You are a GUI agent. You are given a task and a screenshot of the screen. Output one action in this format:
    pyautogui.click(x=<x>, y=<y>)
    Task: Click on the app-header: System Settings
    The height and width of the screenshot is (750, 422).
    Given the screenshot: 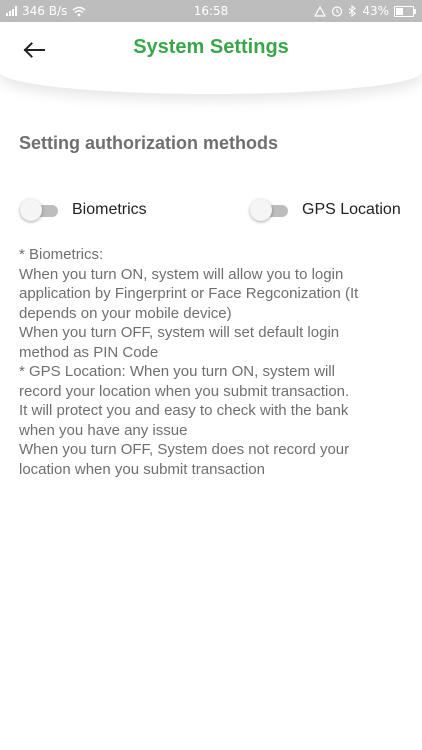 What is the action you would take?
    pyautogui.click(x=211, y=58)
    